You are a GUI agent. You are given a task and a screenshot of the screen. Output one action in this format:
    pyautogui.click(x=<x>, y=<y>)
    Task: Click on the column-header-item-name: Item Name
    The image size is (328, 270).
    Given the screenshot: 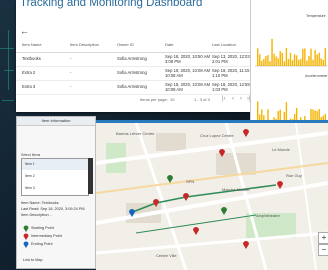 What is the action you would take?
    pyautogui.click(x=32, y=44)
    